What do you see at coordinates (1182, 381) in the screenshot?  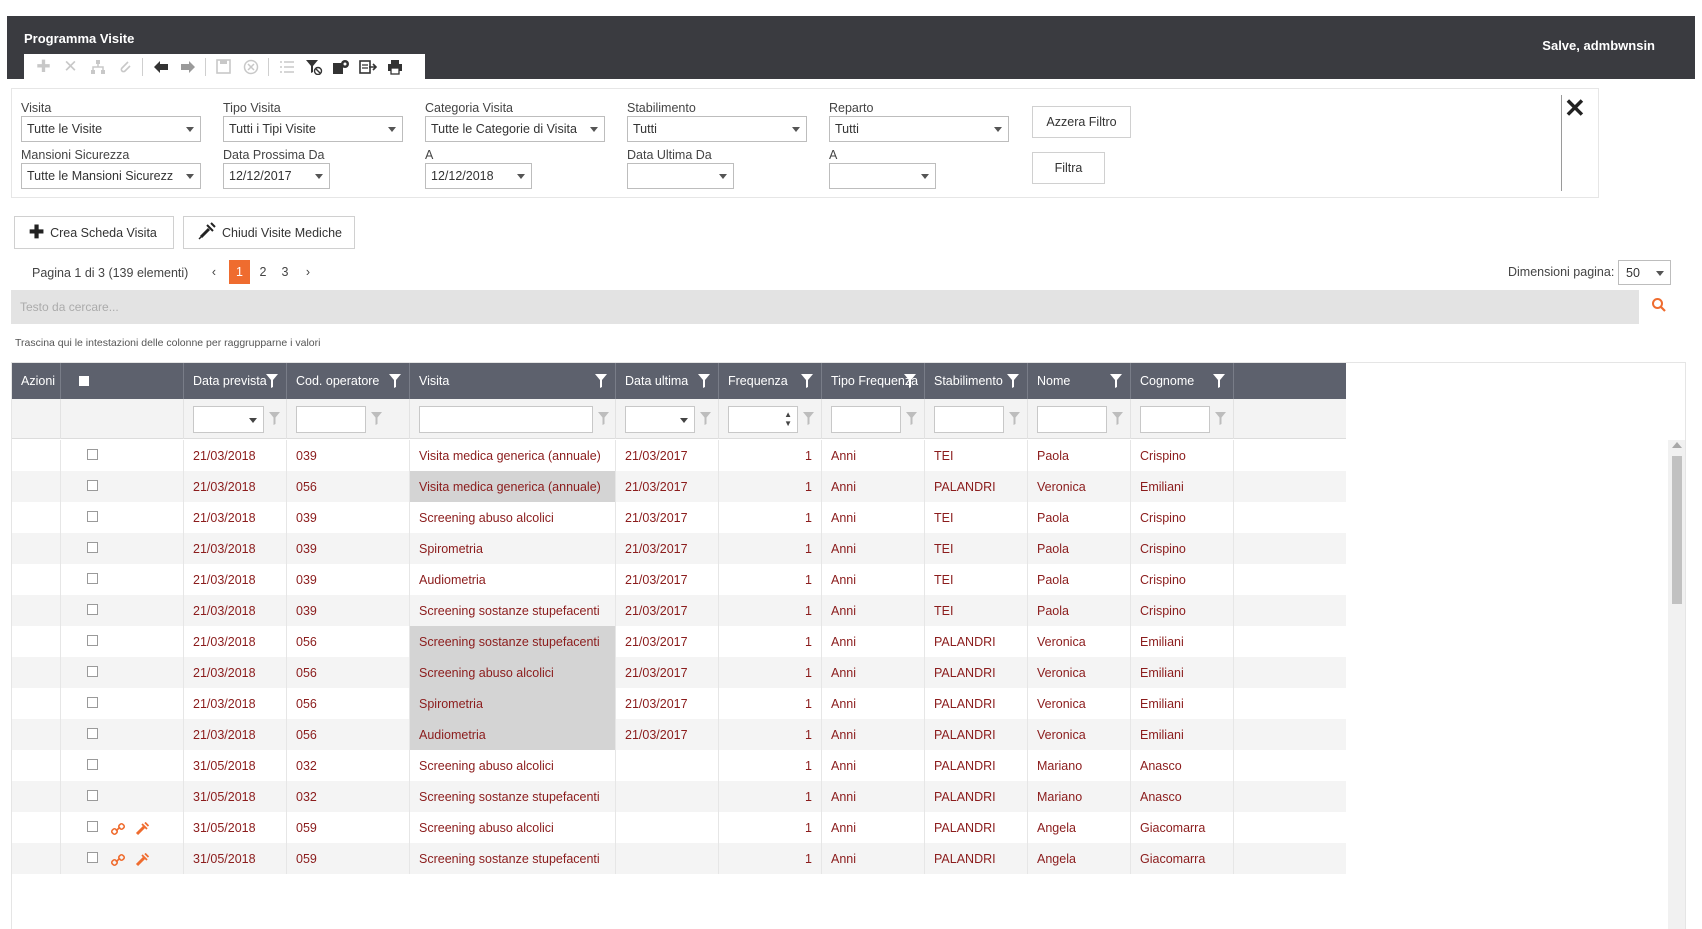 I see `header-col-cognome: Cognome` at bounding box center [1182, 381].